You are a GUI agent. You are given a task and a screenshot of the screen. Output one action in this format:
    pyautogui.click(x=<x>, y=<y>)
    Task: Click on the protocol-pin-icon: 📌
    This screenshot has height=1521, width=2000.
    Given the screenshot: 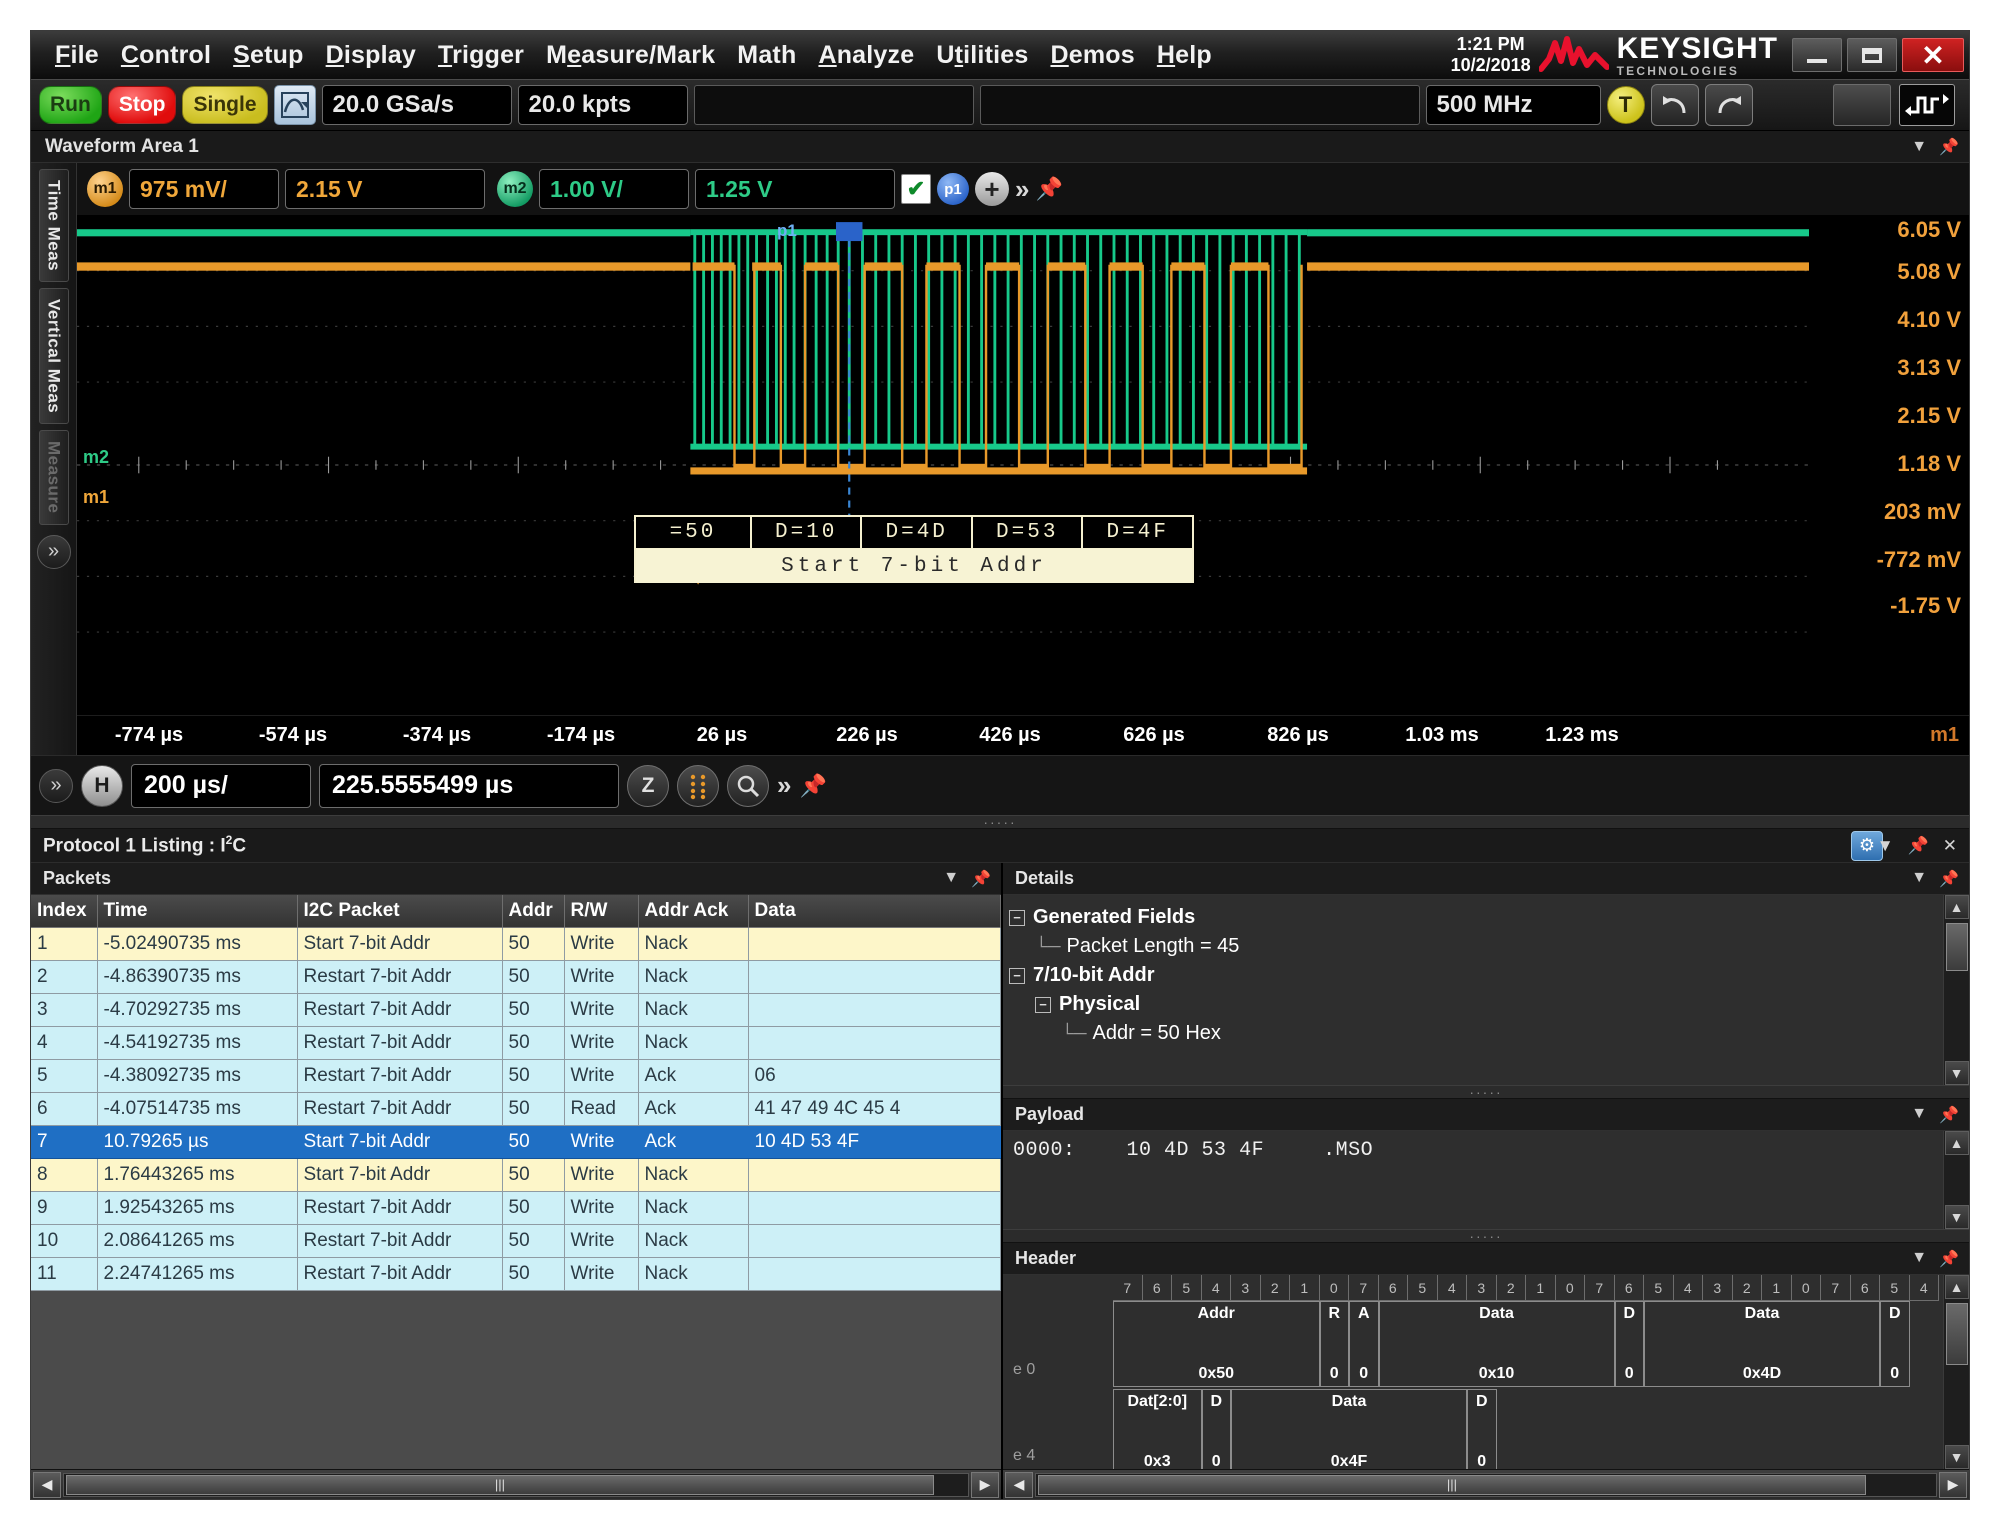 What is the action you would take?
    pyautogui.click(x=1918, y=846)
    